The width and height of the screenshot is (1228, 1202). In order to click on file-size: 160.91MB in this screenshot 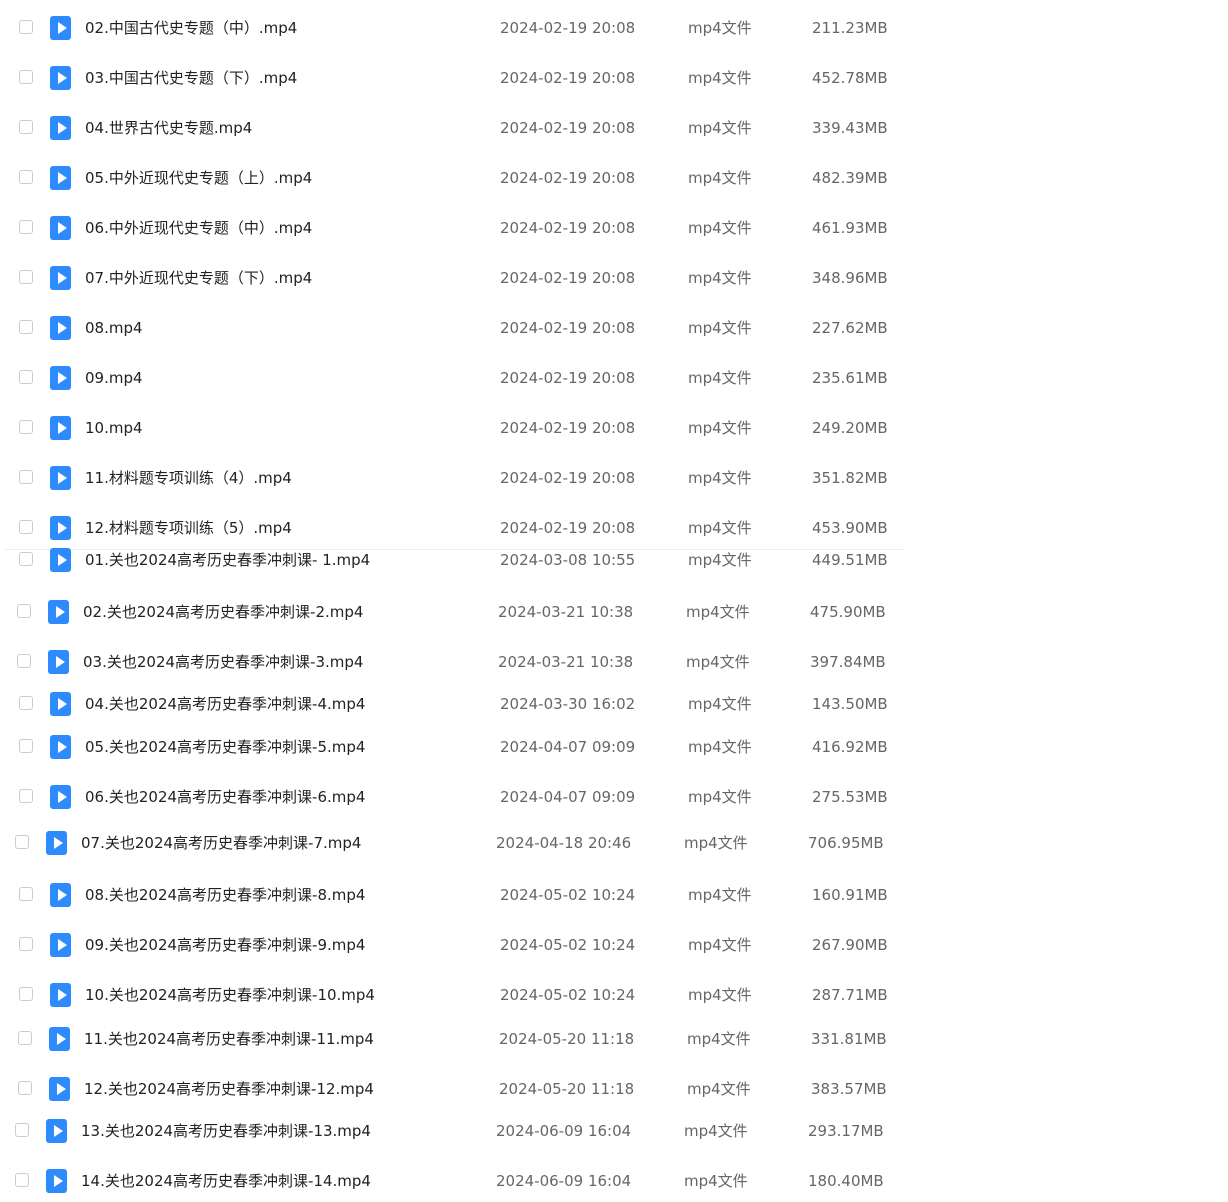, I will do `click(850, 895)`.